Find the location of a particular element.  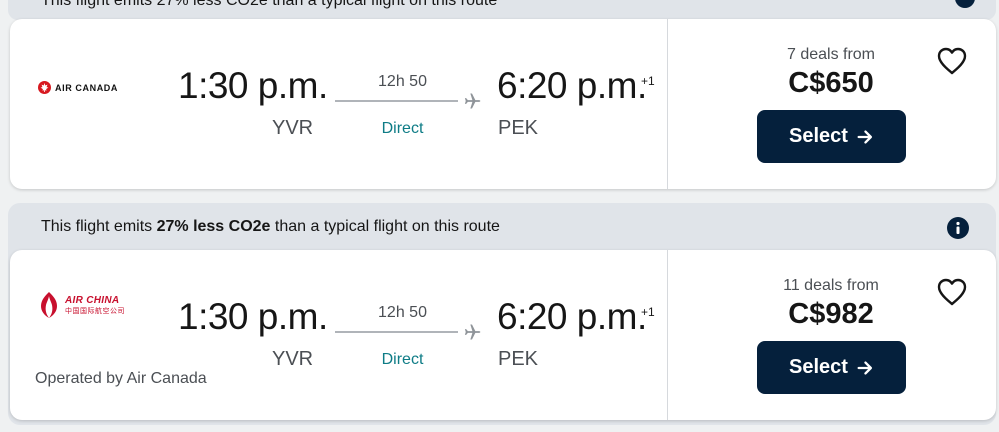

air-canada-logo: AIR CANADA is located at coordinates (78, 87).